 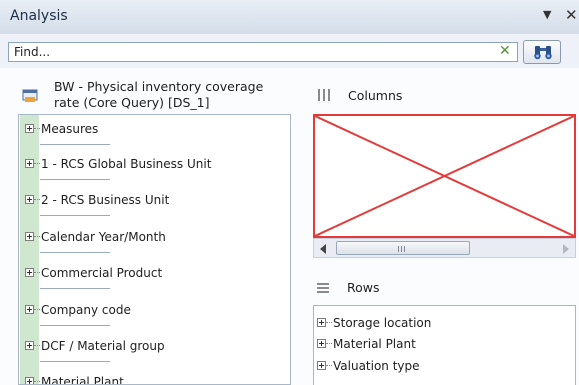 What do you see at coordinates (547, 14) in the screenshot?
I see `panel-menu-arrow-icon: ▼` at bounding box center [547, 14].